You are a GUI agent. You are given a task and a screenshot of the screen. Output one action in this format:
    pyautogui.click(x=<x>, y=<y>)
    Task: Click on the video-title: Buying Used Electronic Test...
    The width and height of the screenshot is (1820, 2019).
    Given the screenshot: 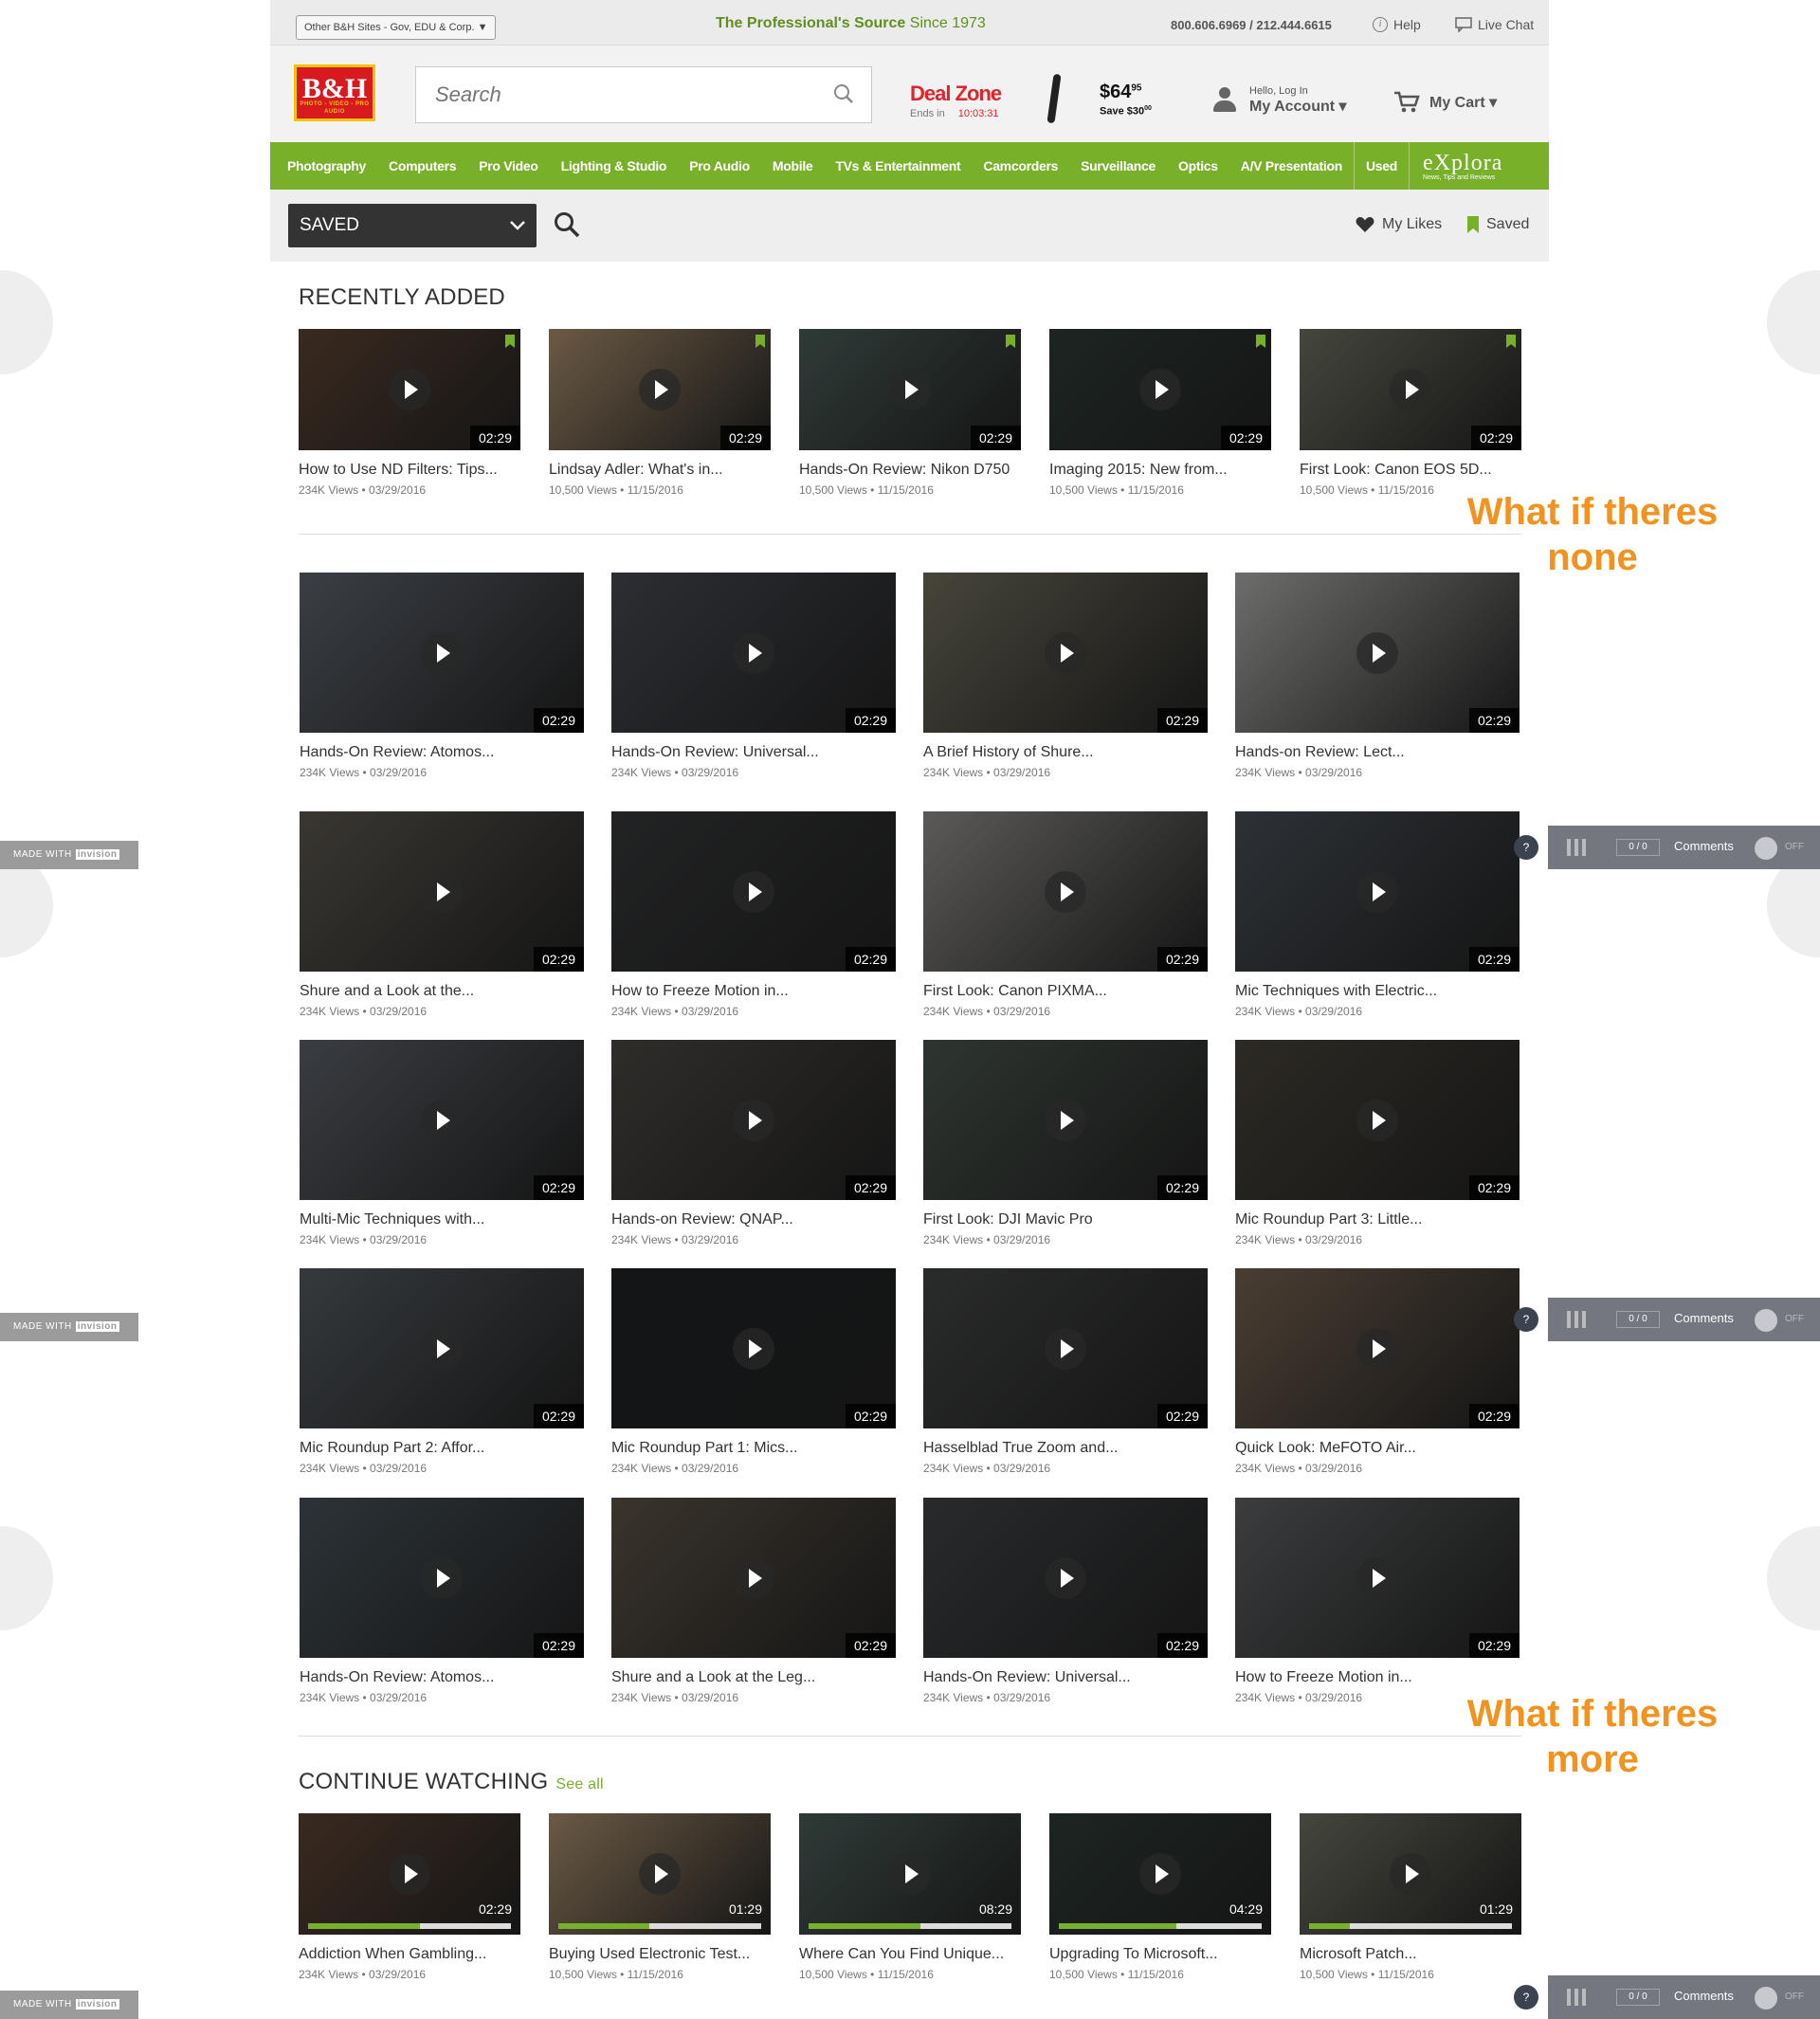 What is the action you would take?
    pyautogui.click(x=649, y=1955)
    